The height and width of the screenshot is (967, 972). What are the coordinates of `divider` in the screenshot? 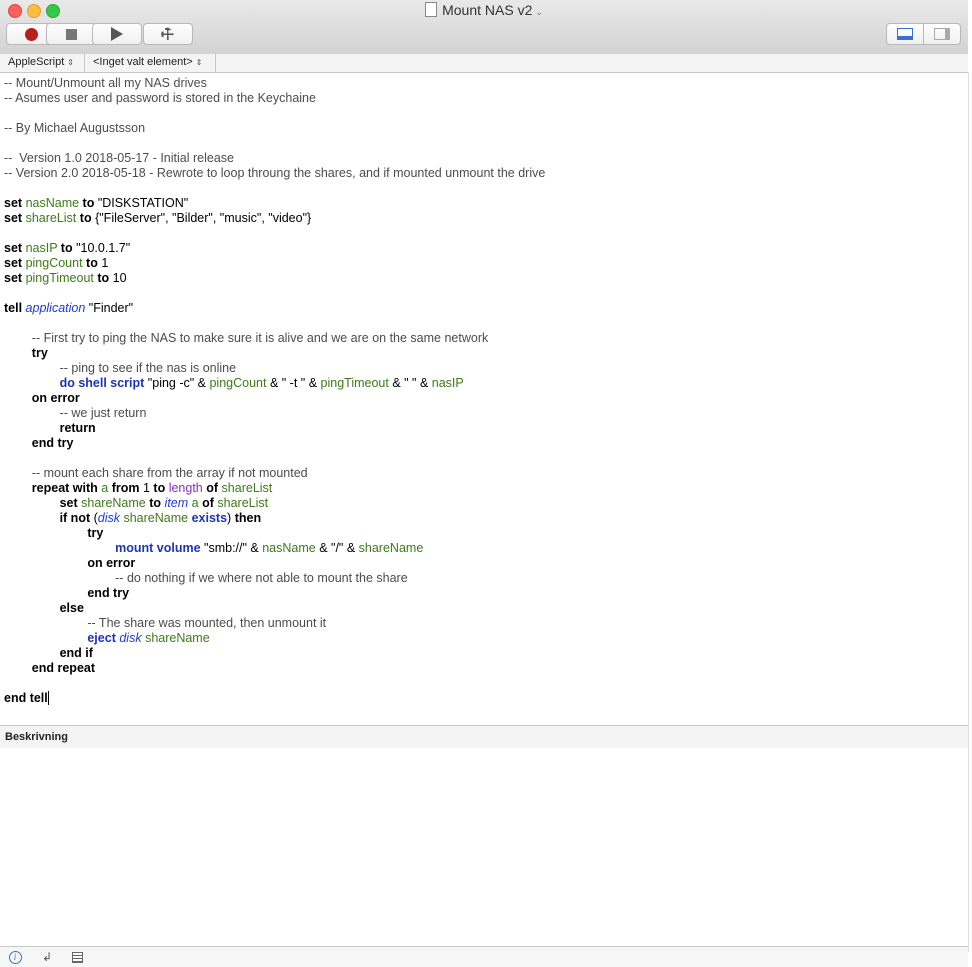 It's located at (84, 63).